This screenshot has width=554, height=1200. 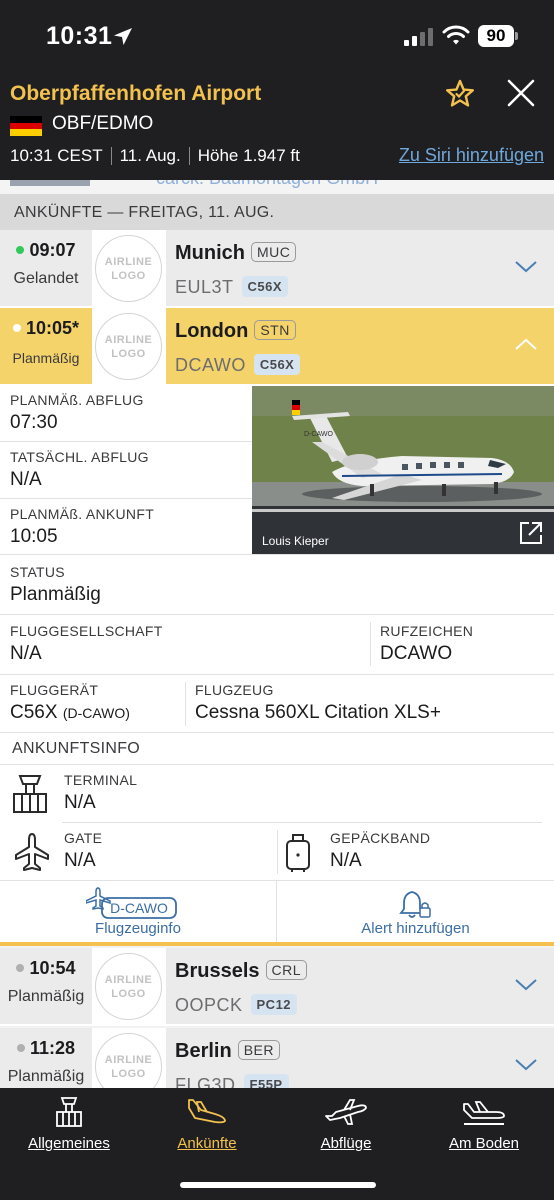 What do you see at coordinates (55, 594) in the screenshot?
I see `status-value: Planmäßig` at bounding box center [55, 594].